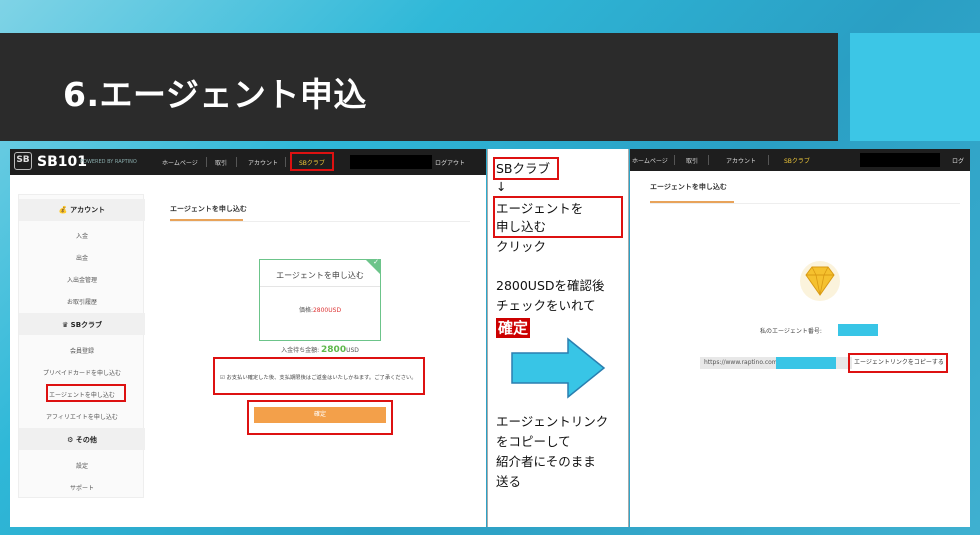  Describe the element at coordinates (82, 210) in the screenshot. I see `sidebar-heading-account: 💰 アカウント` at that location.